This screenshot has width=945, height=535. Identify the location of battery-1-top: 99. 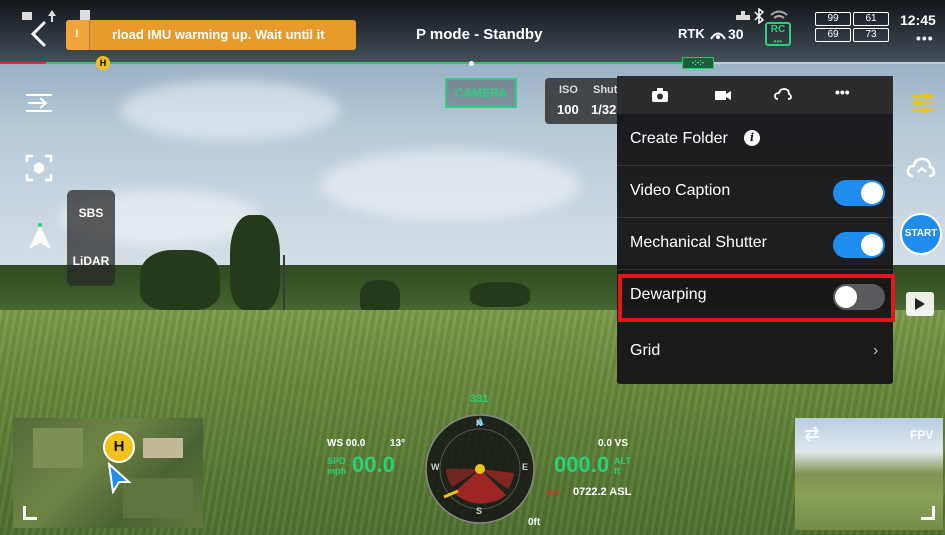
(833, 19).